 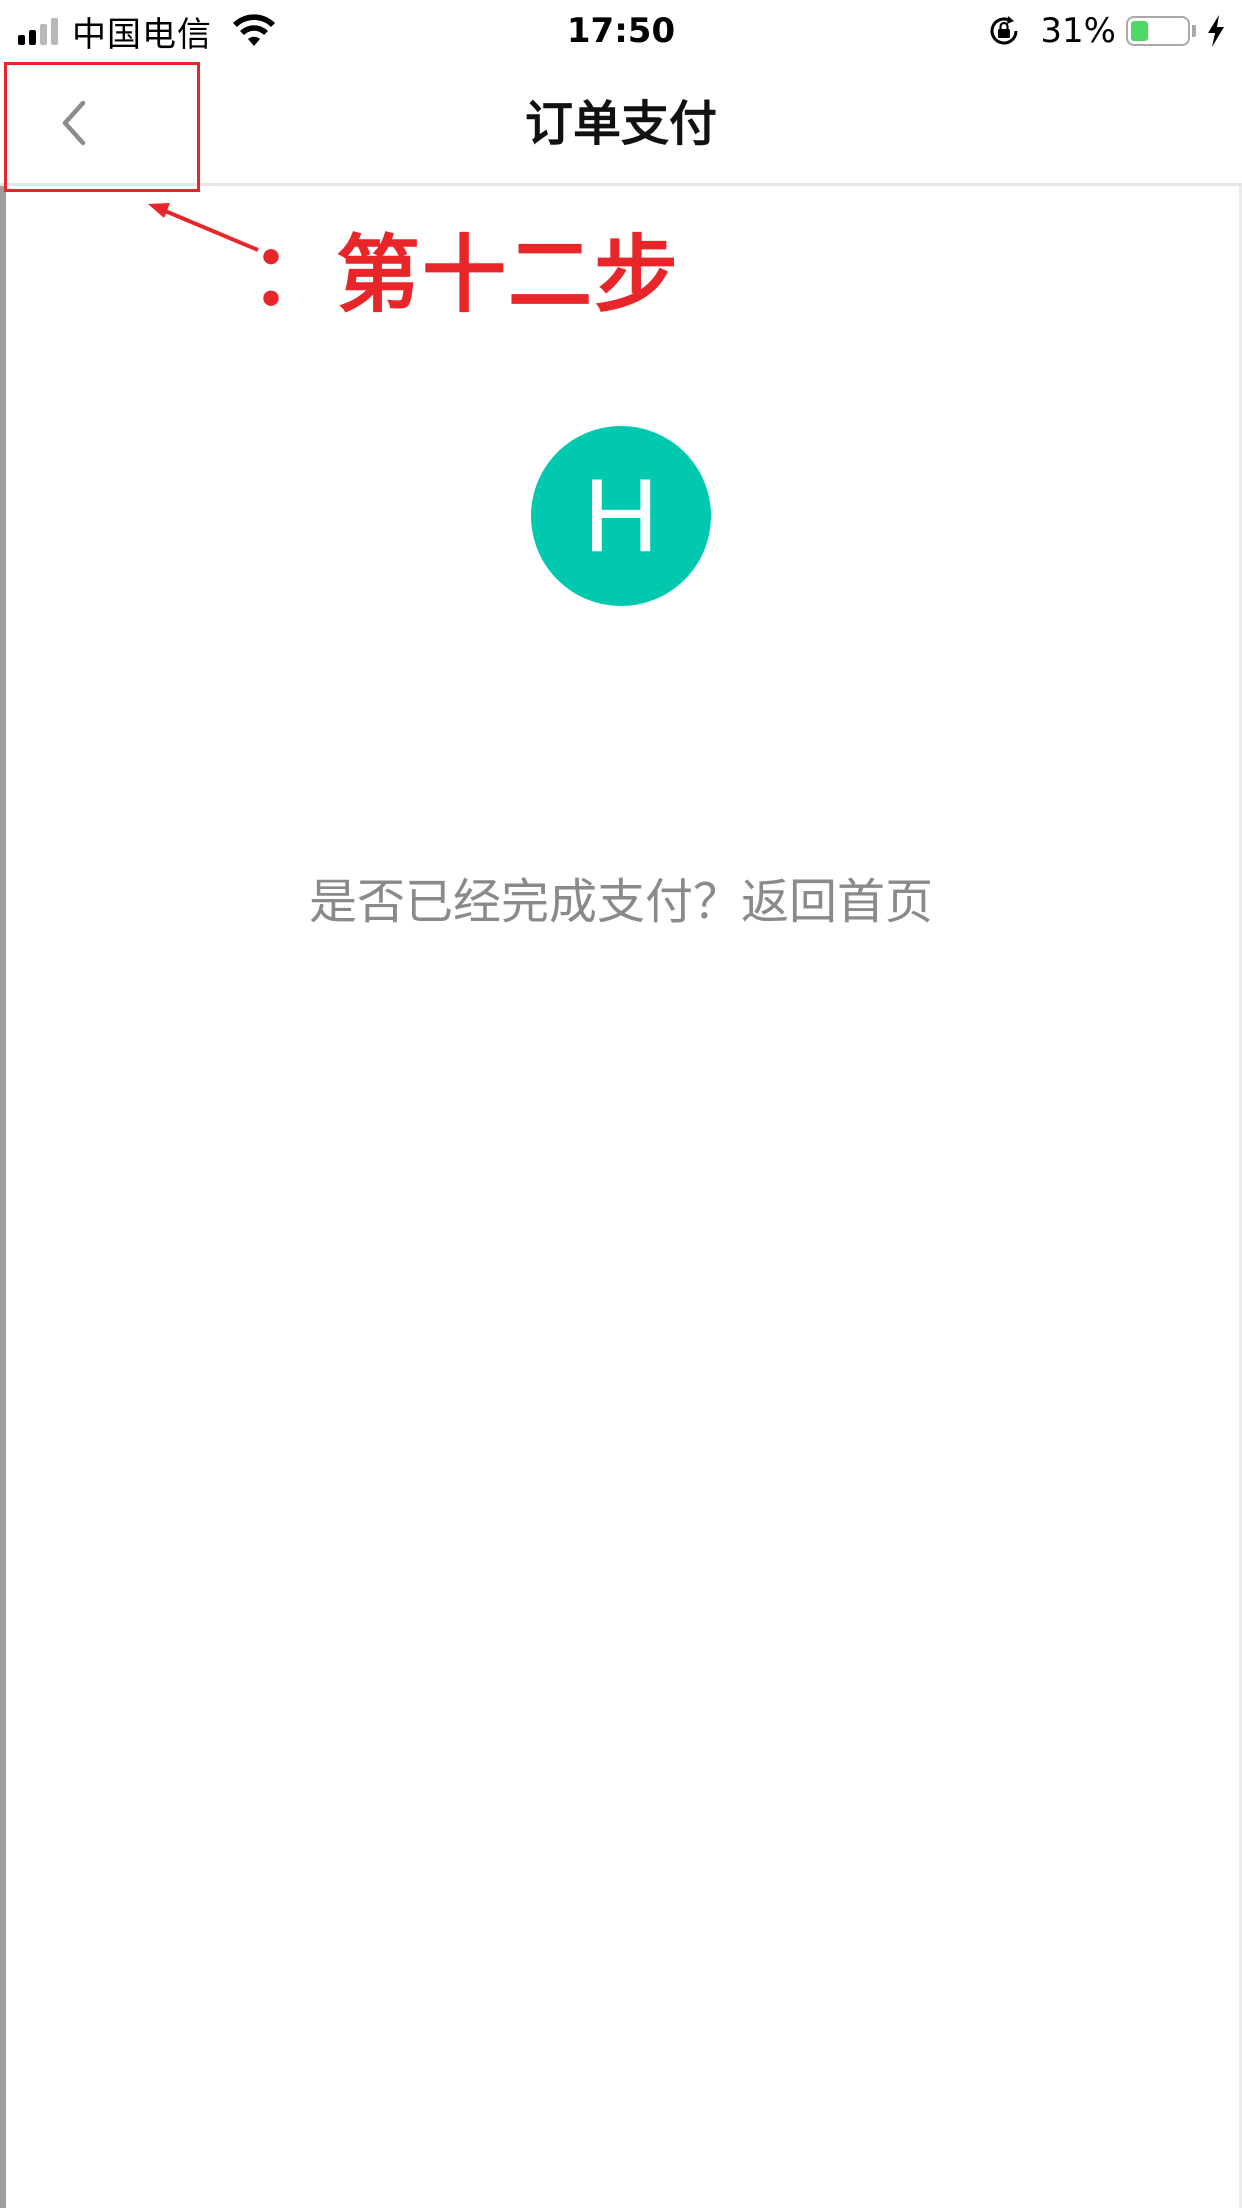 I want to click on signal-icon, so click(x=38, y=31).